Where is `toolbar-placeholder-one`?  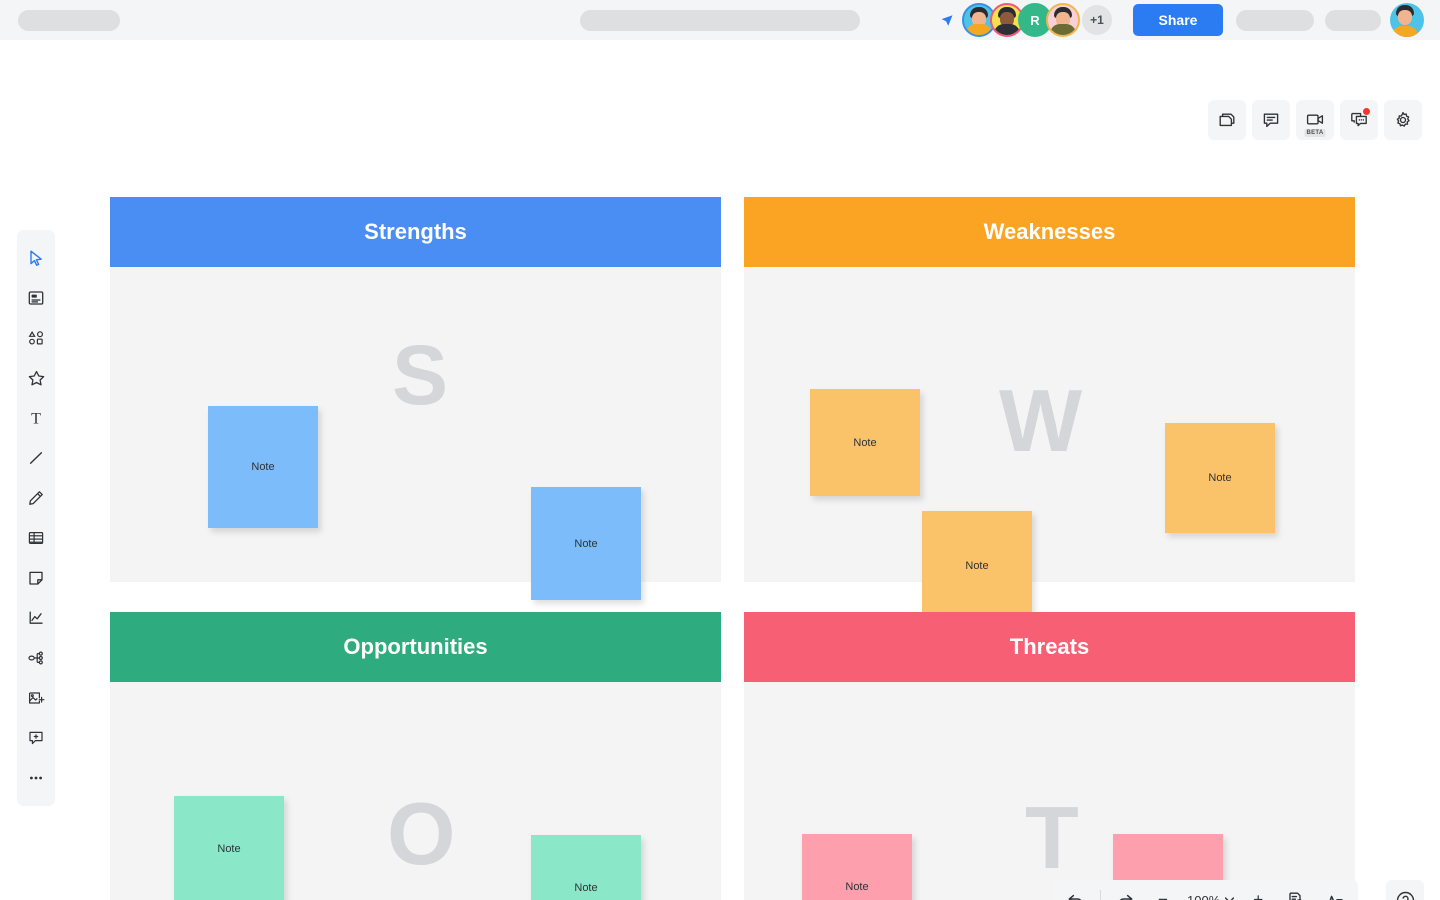 toolbar-placeholder-one is located at coordinates (1275, 20).